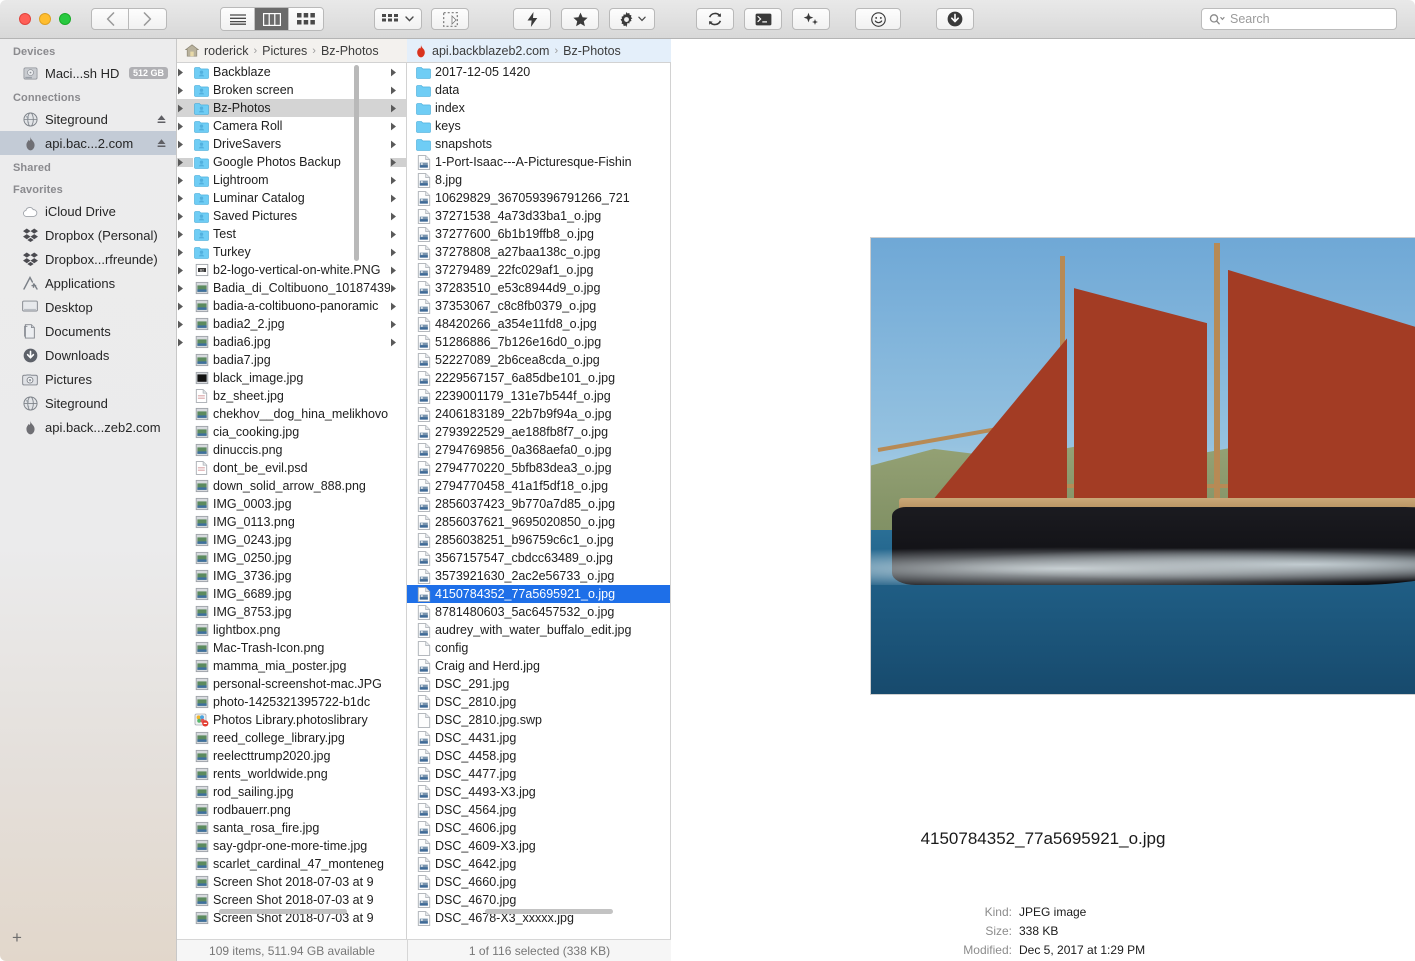  I want to click on table-row: data, so click(538, 90).